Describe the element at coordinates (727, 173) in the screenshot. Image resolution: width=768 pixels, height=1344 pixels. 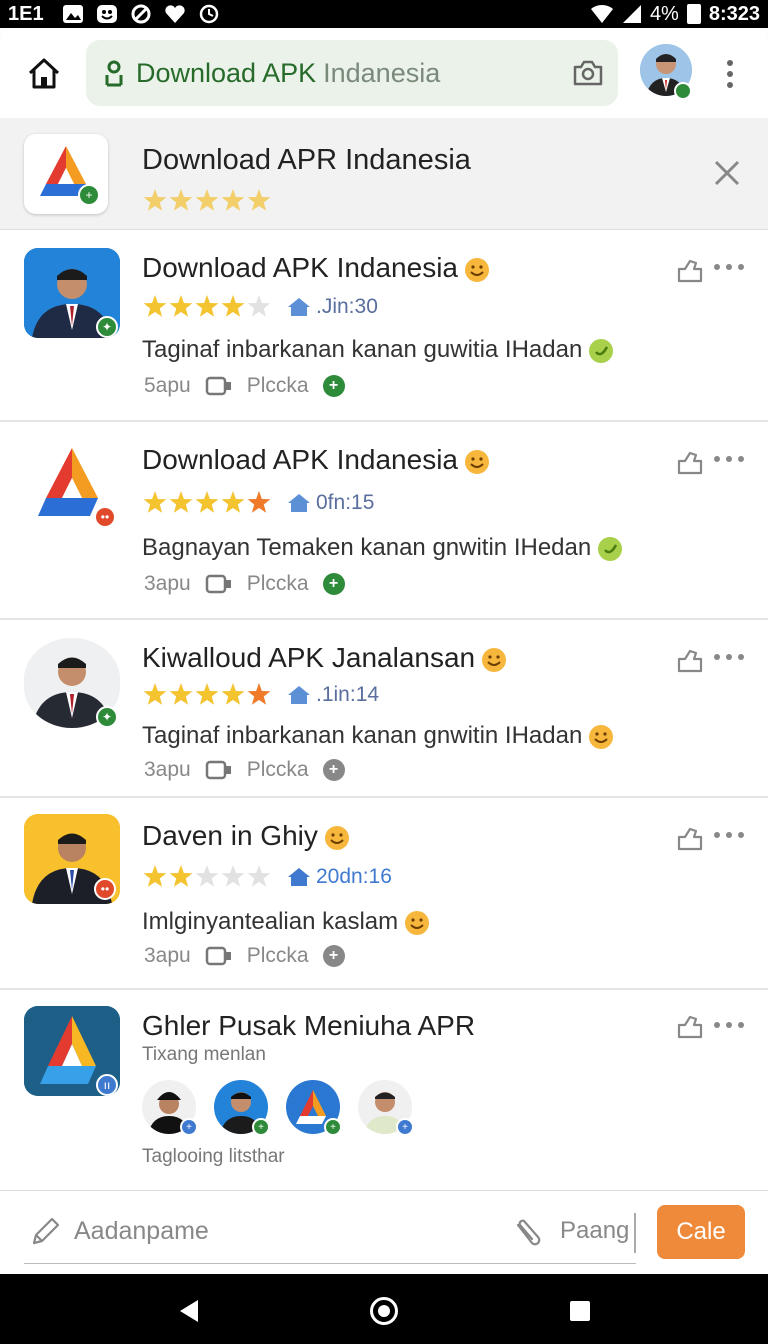
I see `close-icon` at that location.